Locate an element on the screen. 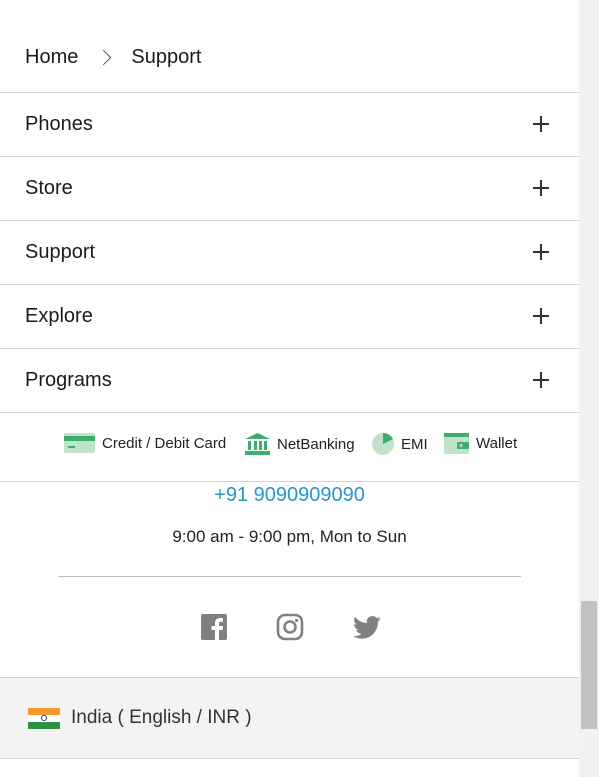 The height and width of the screenshot is (777, 599). accordion-label: Phones is located at coordinates (59, 124).